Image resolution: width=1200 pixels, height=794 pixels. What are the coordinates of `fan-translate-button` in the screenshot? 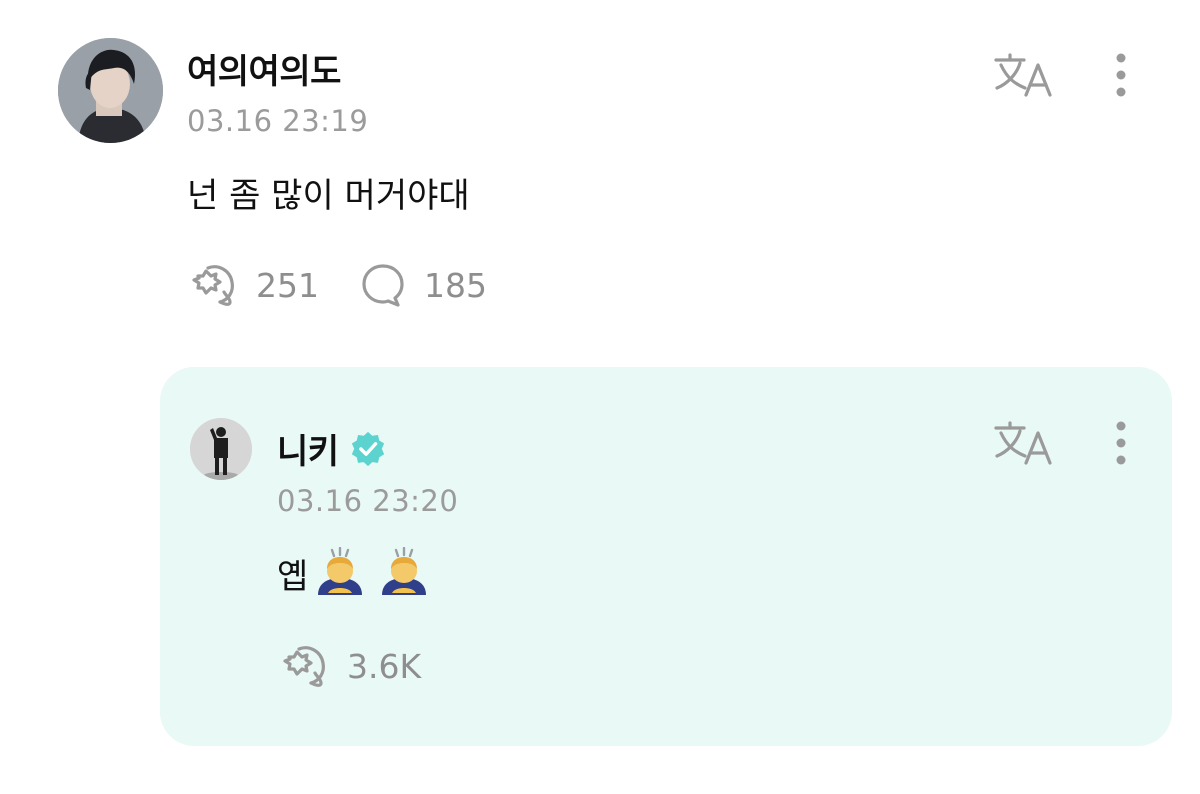 It's located at (1024, 75).